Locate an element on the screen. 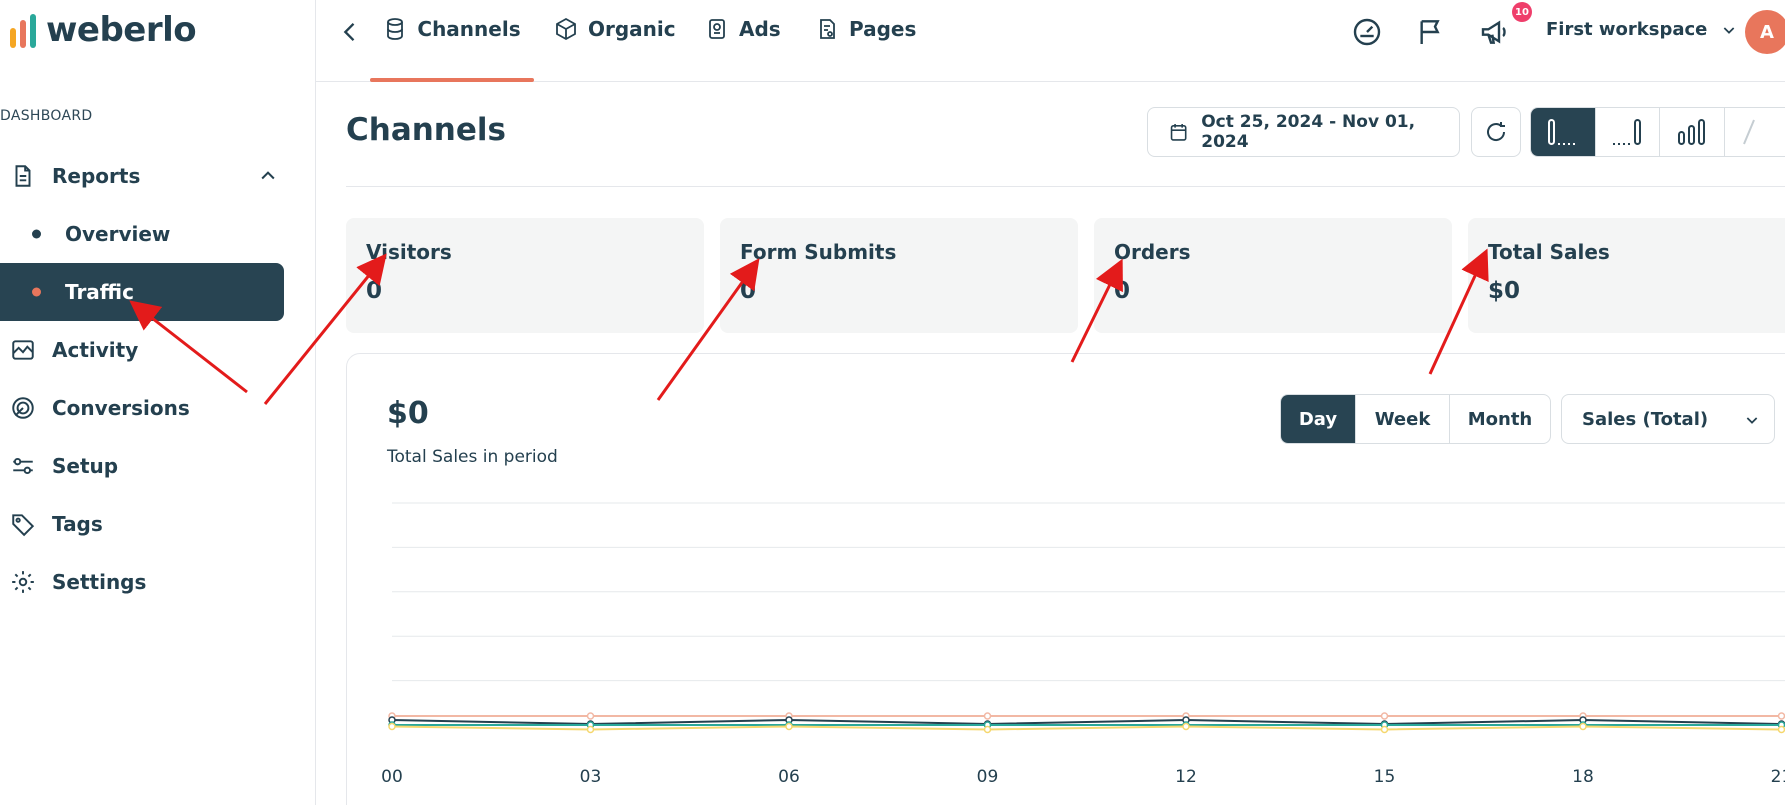  tab-channels: Channels is located at coordinates (452, 41).